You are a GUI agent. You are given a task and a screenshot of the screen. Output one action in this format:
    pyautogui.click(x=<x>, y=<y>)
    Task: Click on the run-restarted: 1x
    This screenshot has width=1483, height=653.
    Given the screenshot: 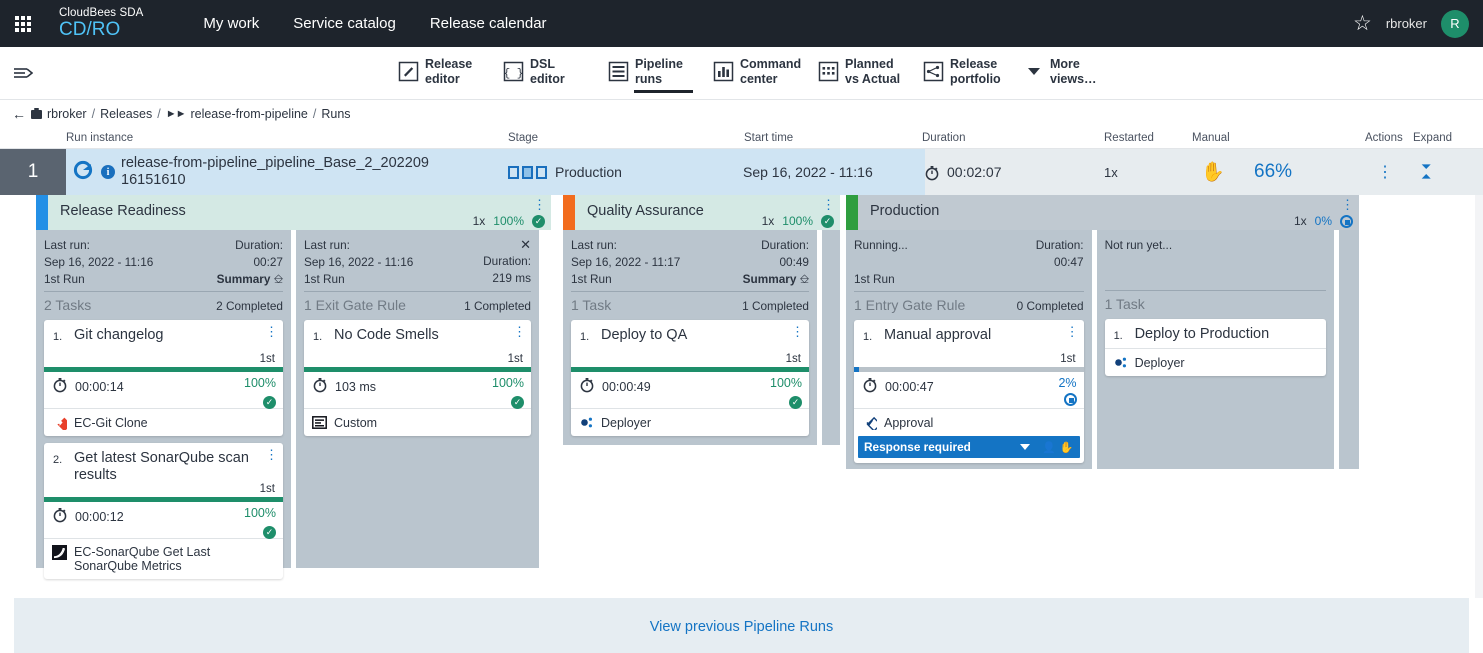 What is the action you would take?
    pyautogui.click(x=1111, y=172)
    